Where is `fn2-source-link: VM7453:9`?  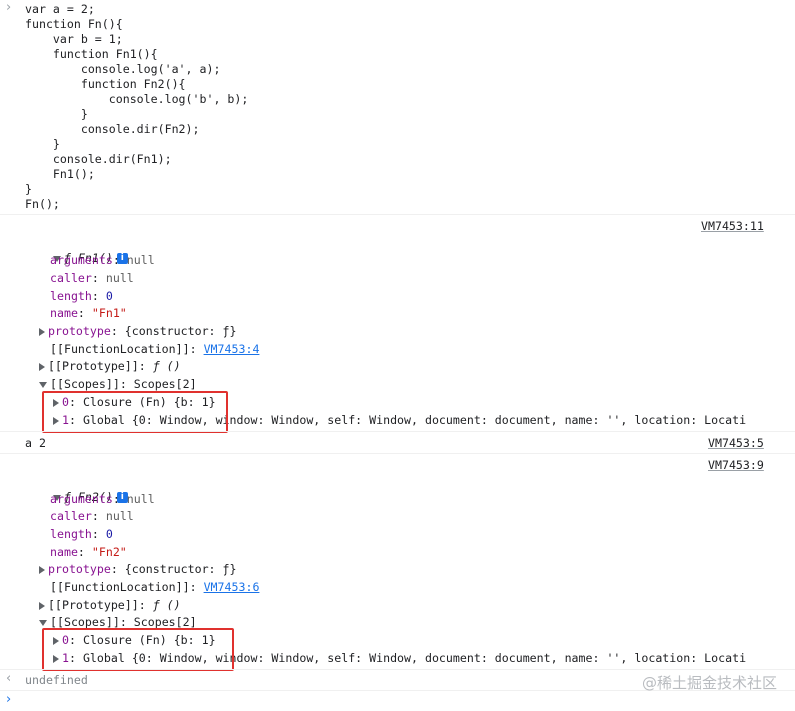 fn2-source-link: VM7453:9 is located at coordinates (736, 465).